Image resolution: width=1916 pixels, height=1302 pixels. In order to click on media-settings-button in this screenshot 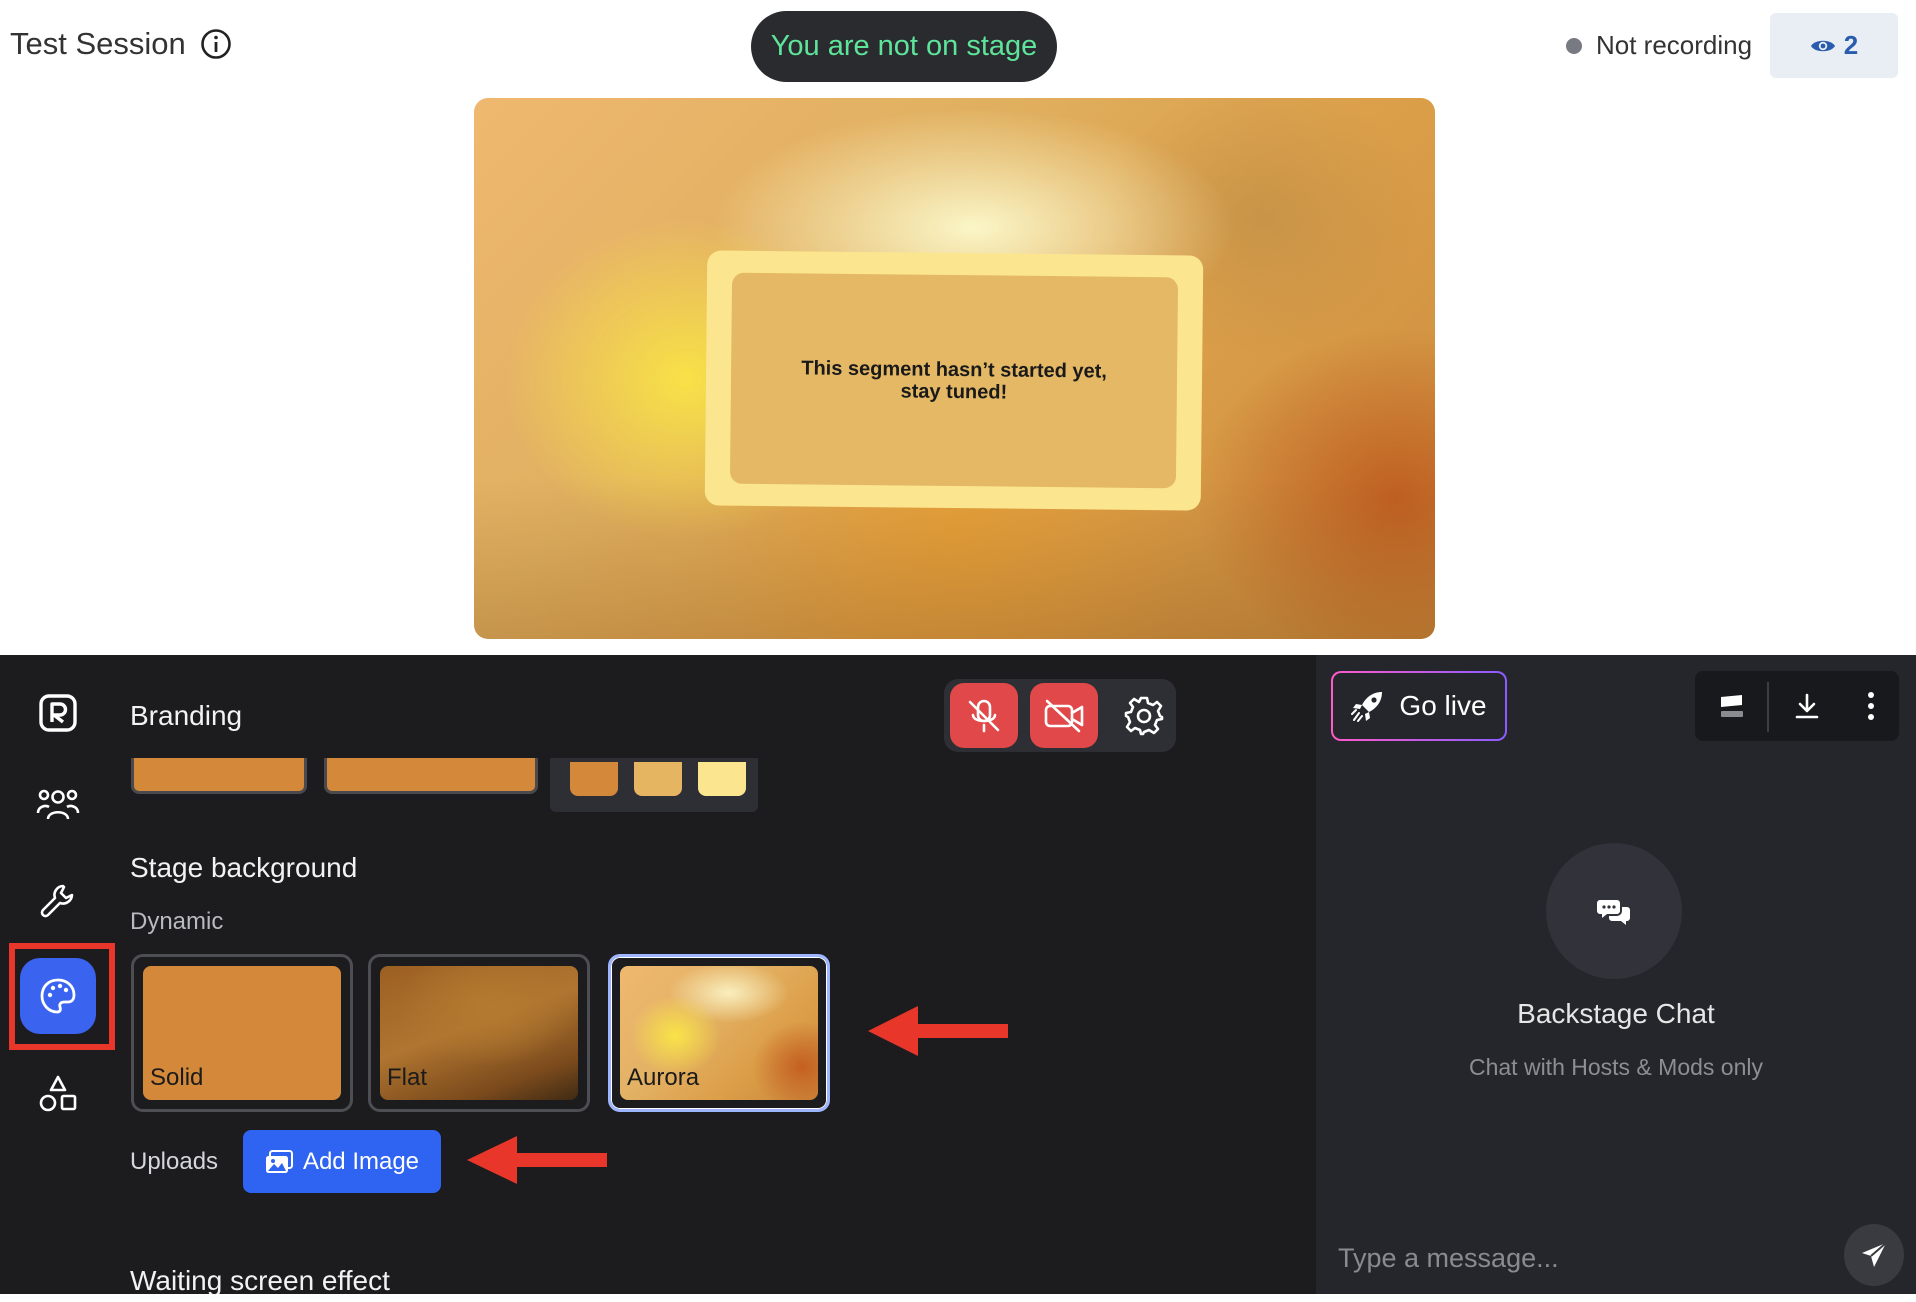, I will do `click(1144, 715)`.